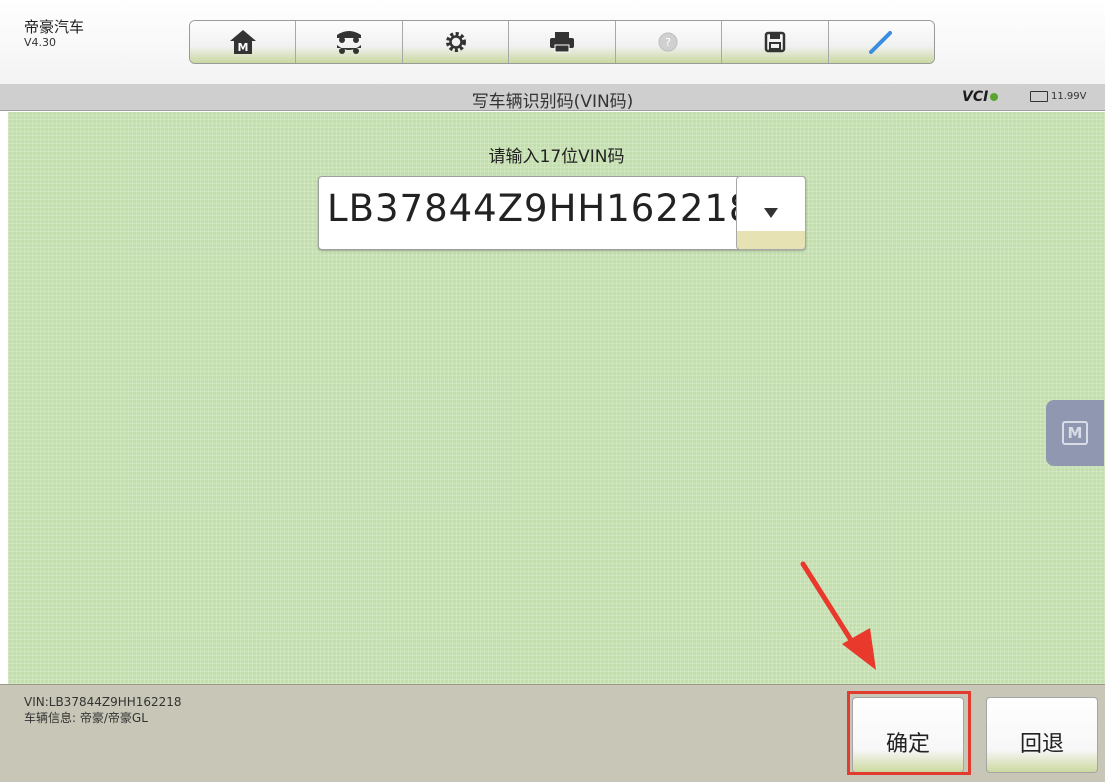 The image size is (1105, 782). What do you see at coordinates (242, 47) in the screenshot?
I see `svg-text: M` at bounding box center [242, 47].